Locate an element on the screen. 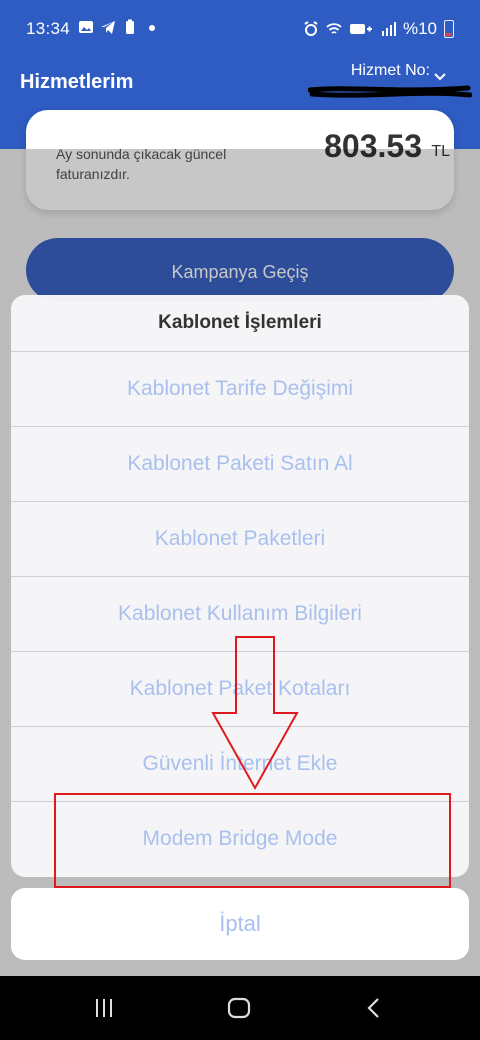 This screenshot has width=480, height=1040. telegram-icon is located at coordinates (108, 27).